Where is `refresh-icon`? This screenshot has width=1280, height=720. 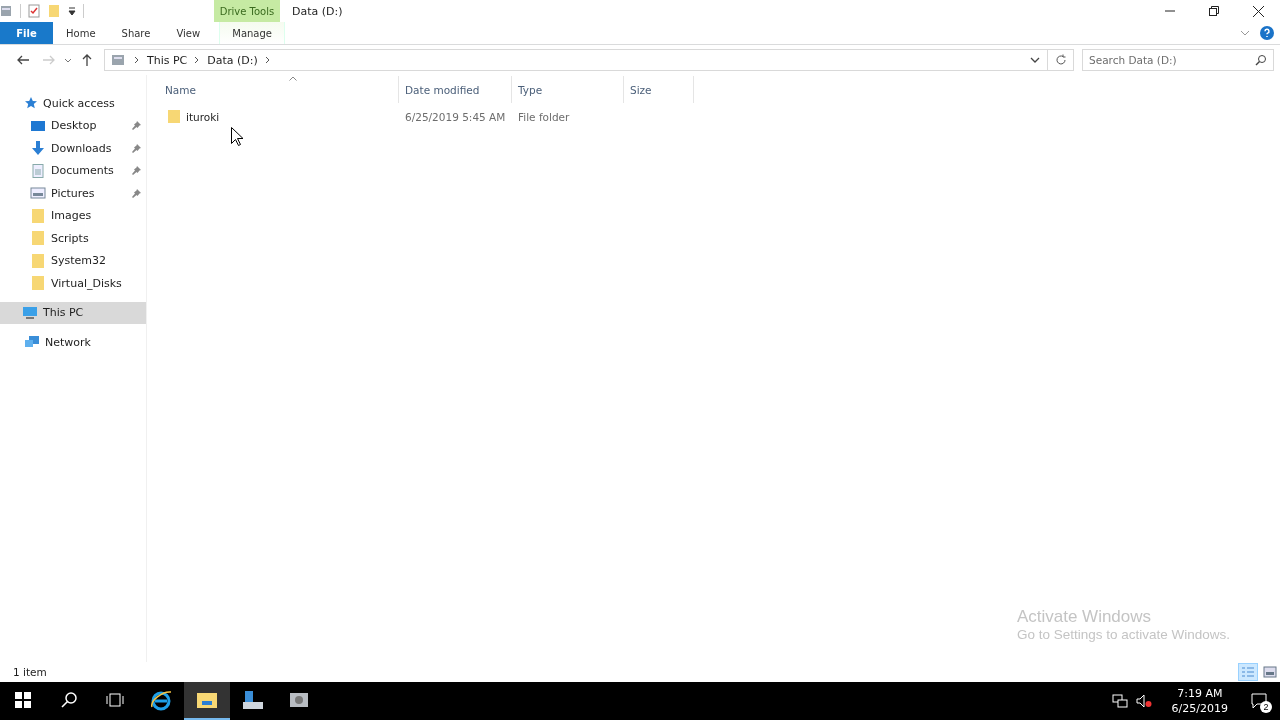 refresh-icon is located at coordinates (1061, 60).